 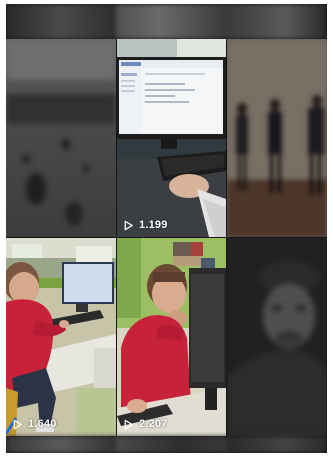 I want to click on tile-boy-computer-room: 1.640, so click(x=61, y=337).